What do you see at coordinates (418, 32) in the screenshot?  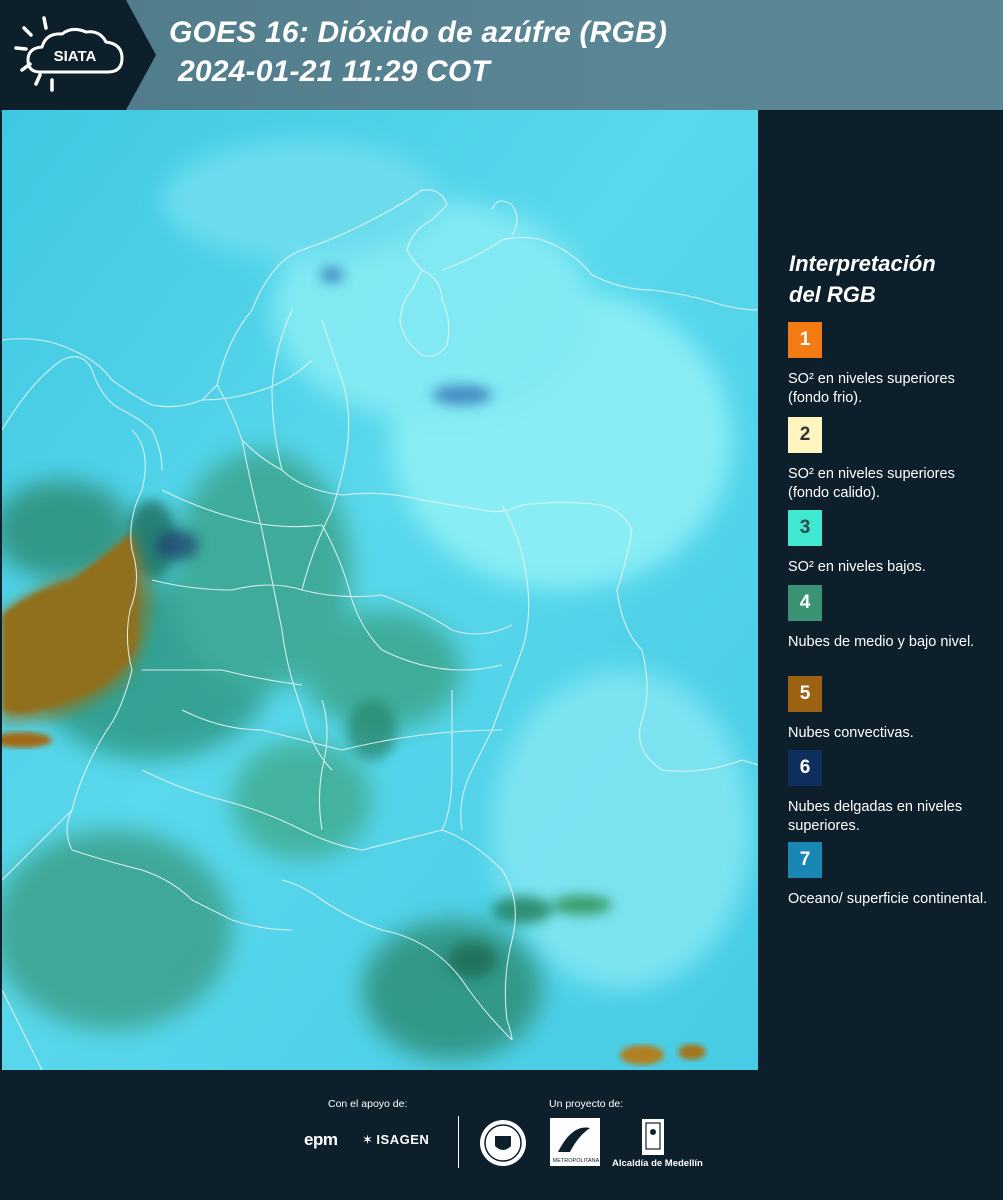 I see `page-title: GOES 16: Dióxido de azúfre (RGB)` at bounding box center [418, 32].